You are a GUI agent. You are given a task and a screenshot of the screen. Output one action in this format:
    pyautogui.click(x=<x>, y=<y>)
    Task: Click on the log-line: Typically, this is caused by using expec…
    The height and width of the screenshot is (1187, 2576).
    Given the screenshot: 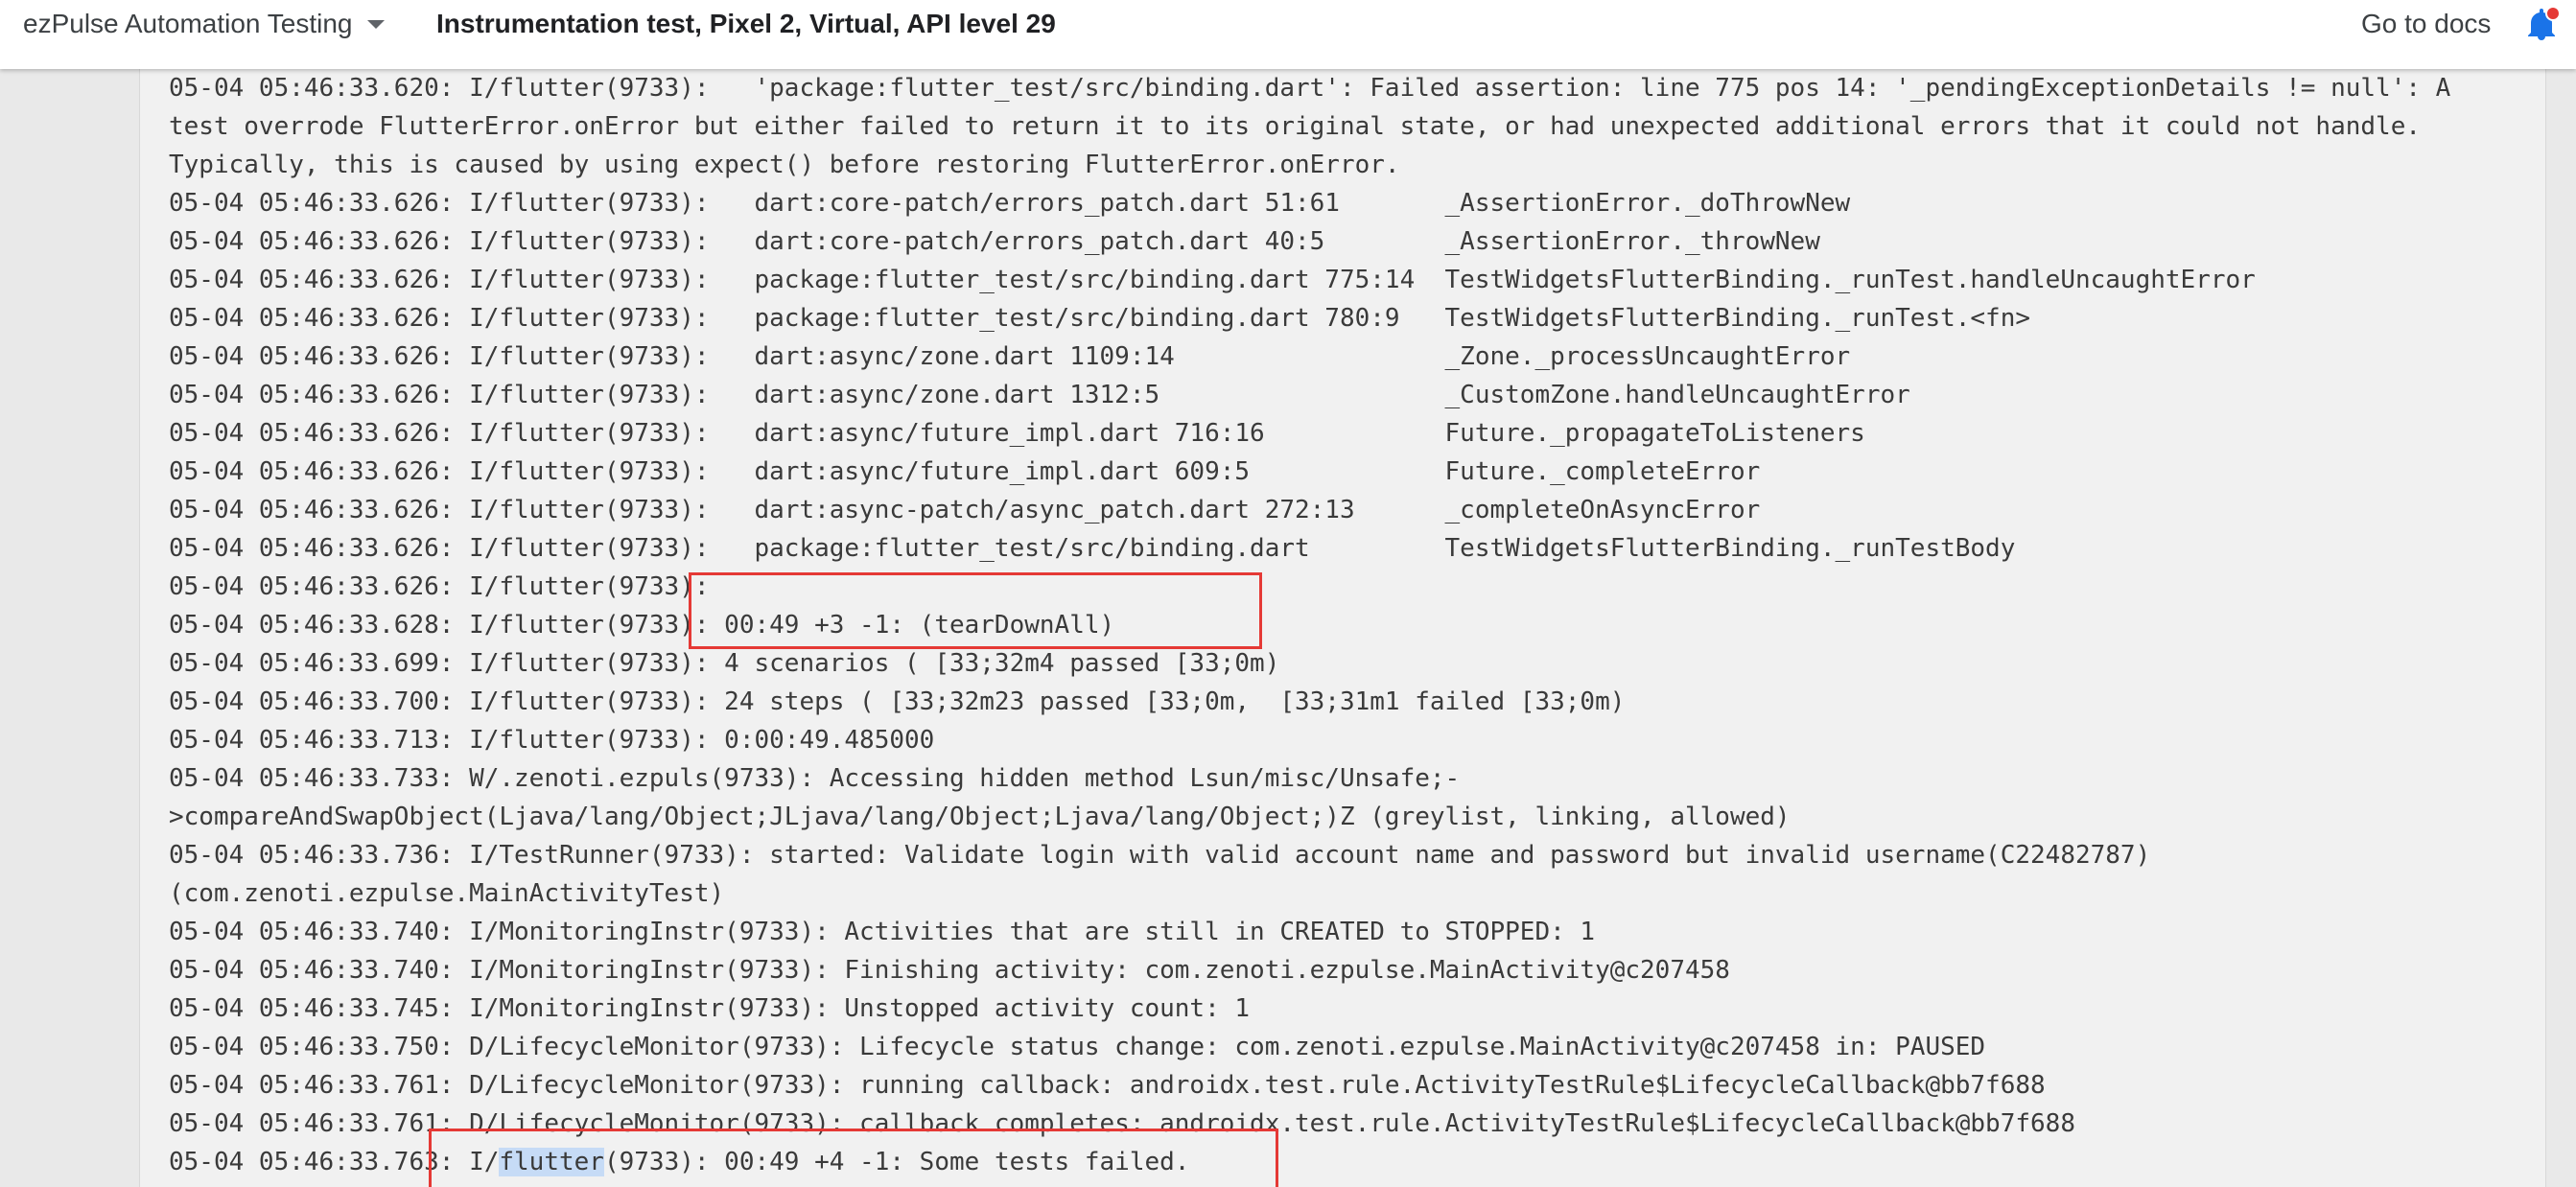 What is the action you would take?
    pyautogui.click(x=784, y=165)
    